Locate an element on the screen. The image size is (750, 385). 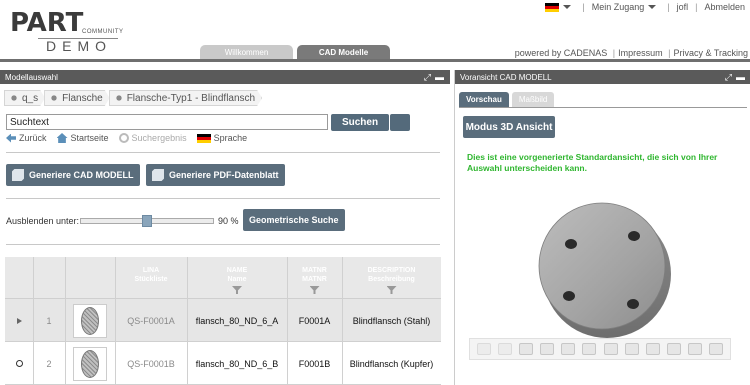
privacy-link: Privacy & Tracking is located at coordinates (710, 53).